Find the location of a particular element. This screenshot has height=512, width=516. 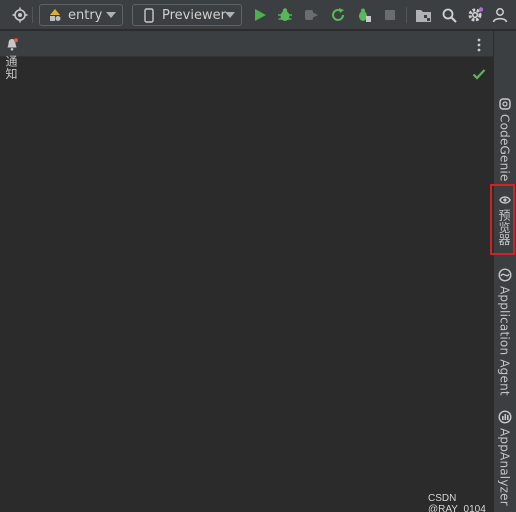

bug-icon is located at coordinates (285, 14).